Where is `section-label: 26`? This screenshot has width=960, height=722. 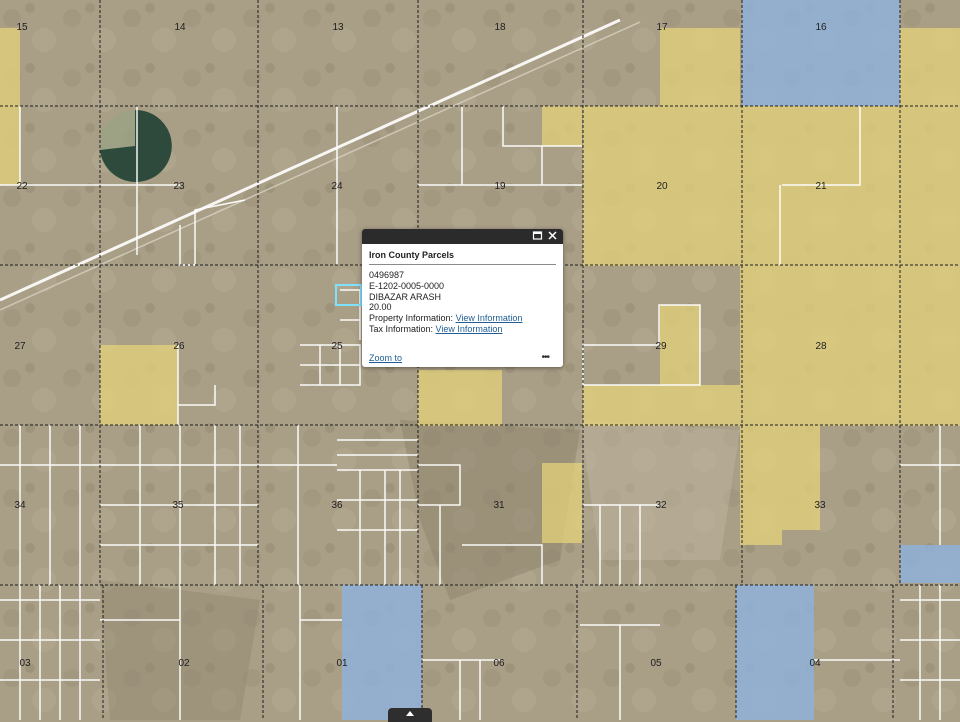
section-label: 26 is located at coordinates (179, 346).